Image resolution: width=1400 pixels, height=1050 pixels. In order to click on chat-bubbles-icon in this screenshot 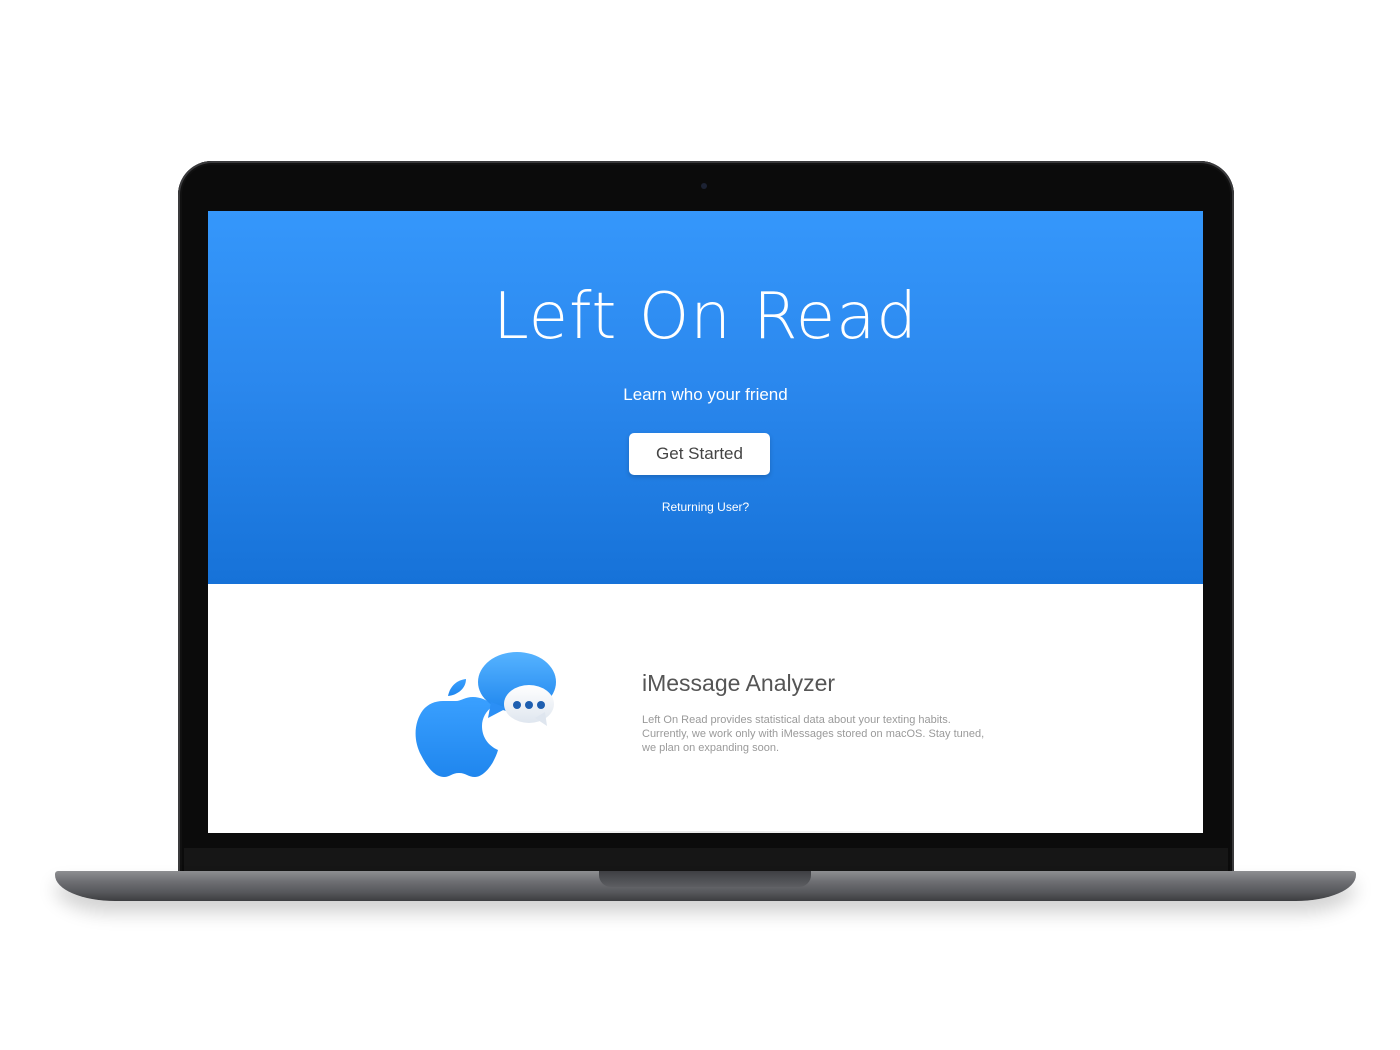, I will do `click(517, 689)`.